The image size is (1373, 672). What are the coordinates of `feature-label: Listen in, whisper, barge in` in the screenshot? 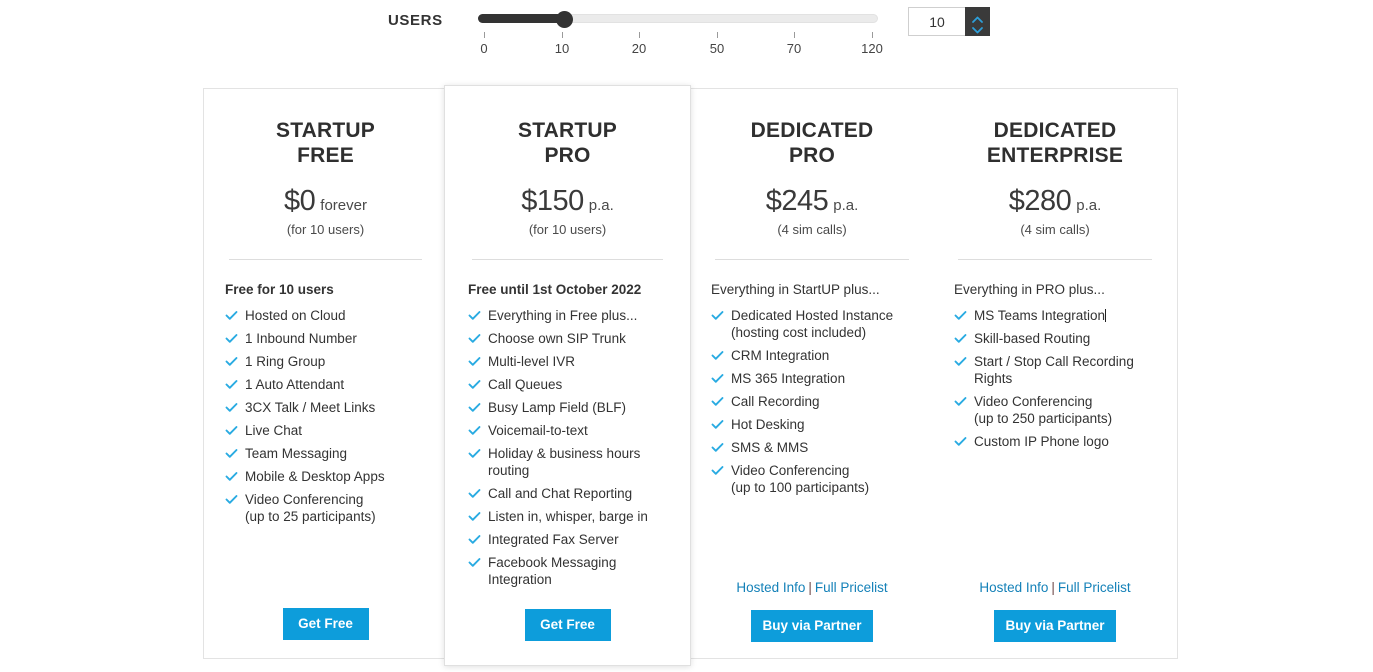 It's located at (568, 516).